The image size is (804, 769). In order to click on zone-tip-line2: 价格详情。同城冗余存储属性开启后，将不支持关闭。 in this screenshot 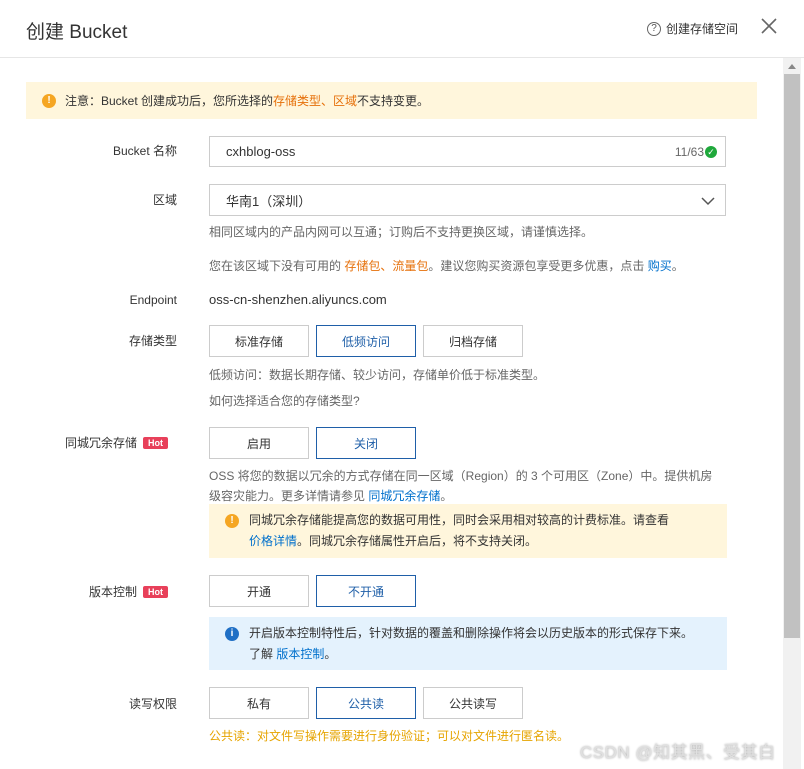, I will do `click(482, 541)`.